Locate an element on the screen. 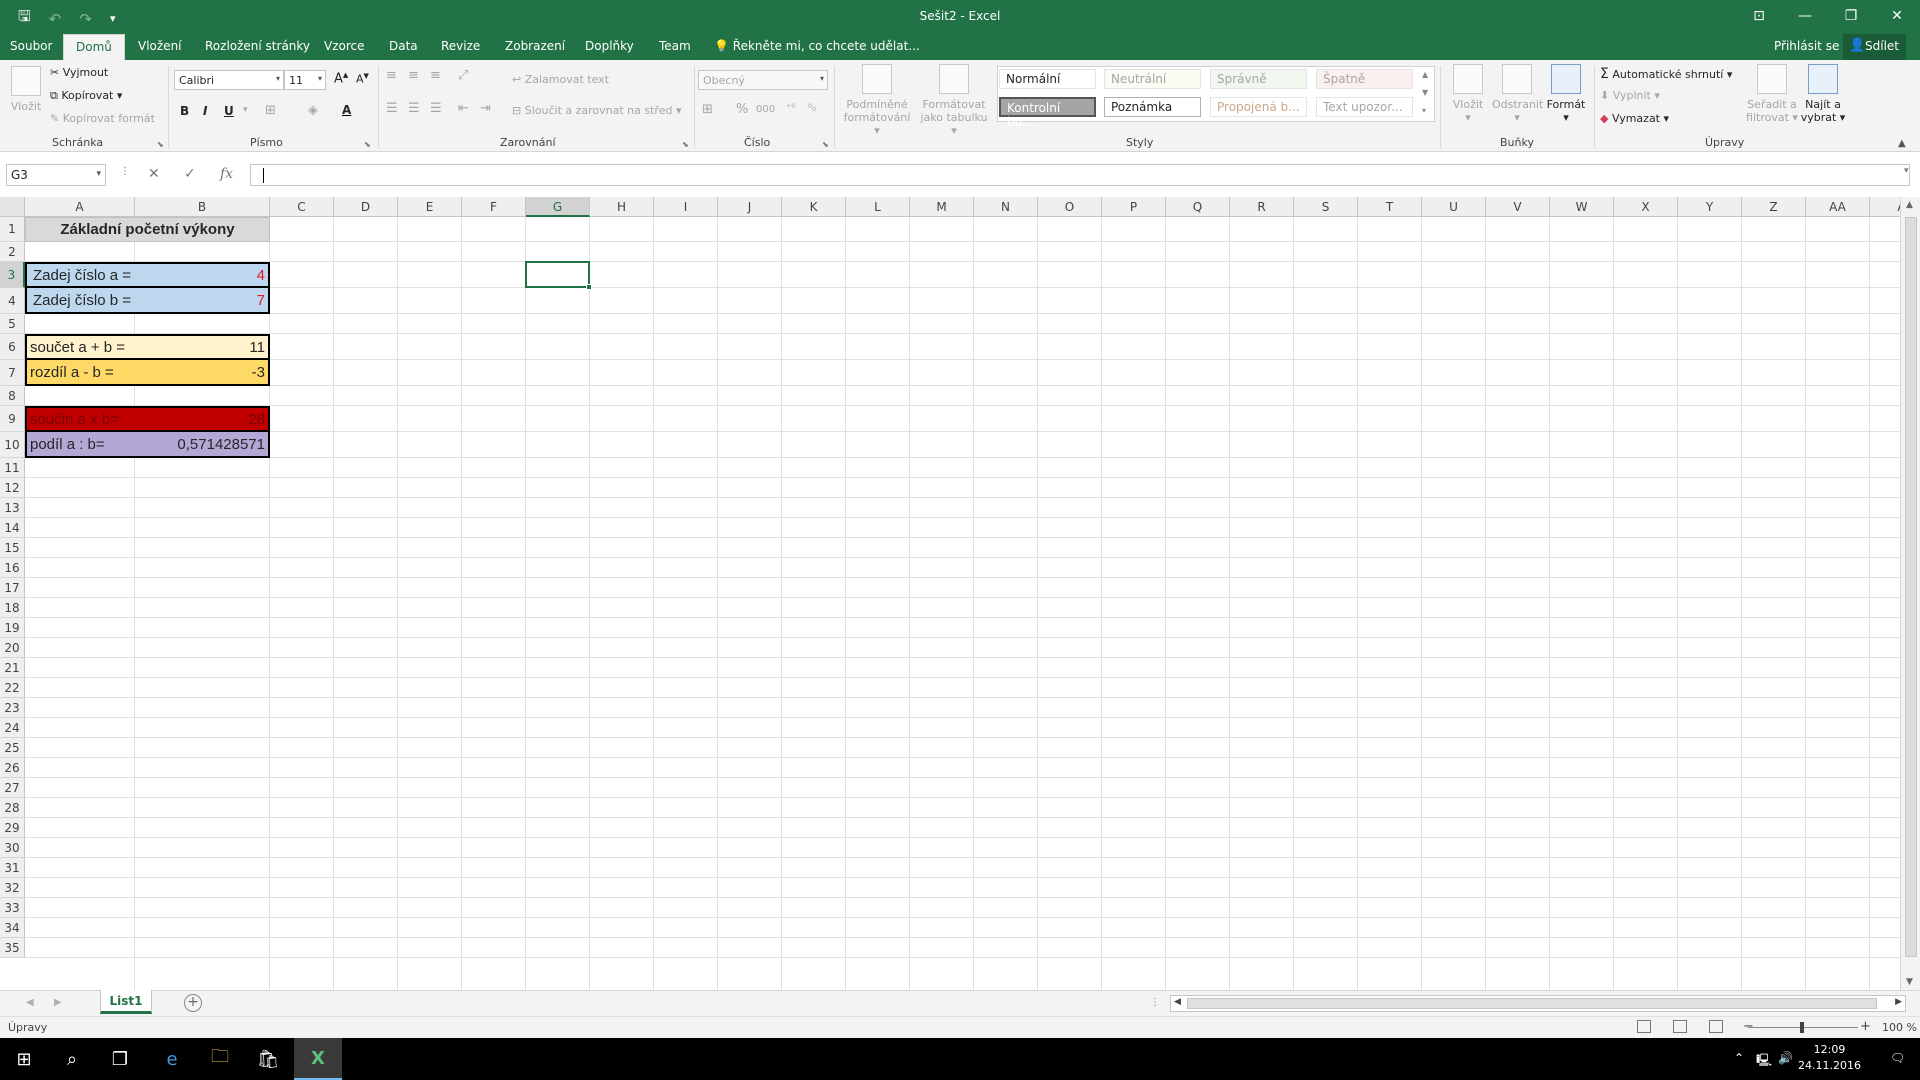 The width and height of the screenshot is (1920, 1080). row-header-32: 32 is located at coordinates (12, 888).